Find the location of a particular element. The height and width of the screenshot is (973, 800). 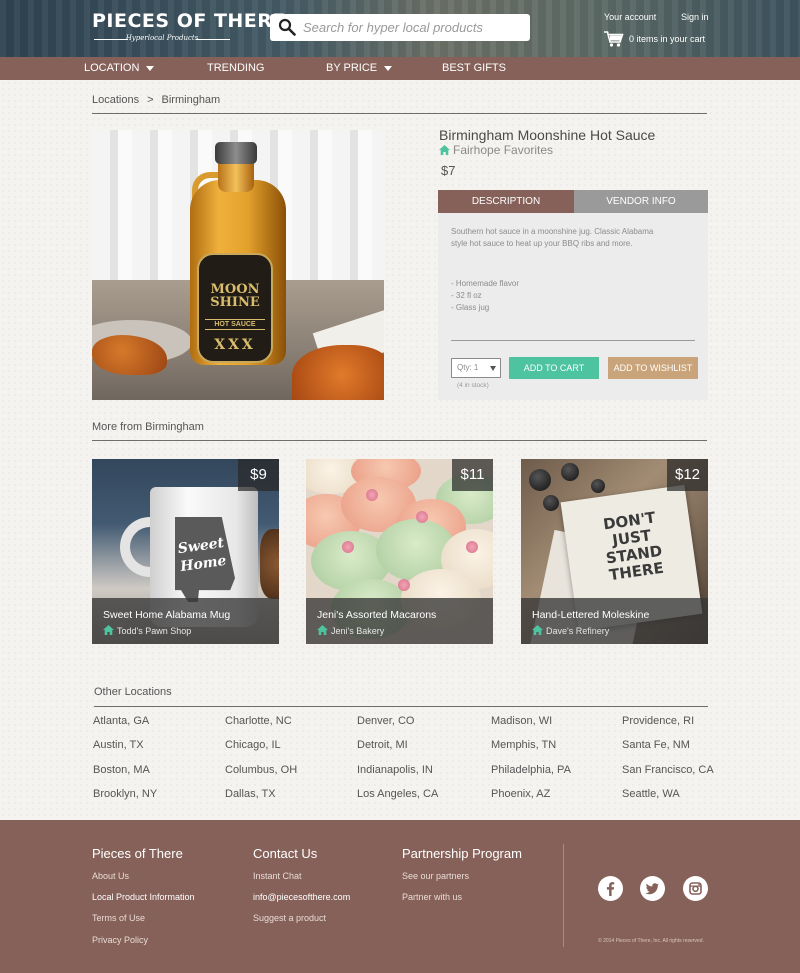

facebook-icon is located at coordinates (610, 888).